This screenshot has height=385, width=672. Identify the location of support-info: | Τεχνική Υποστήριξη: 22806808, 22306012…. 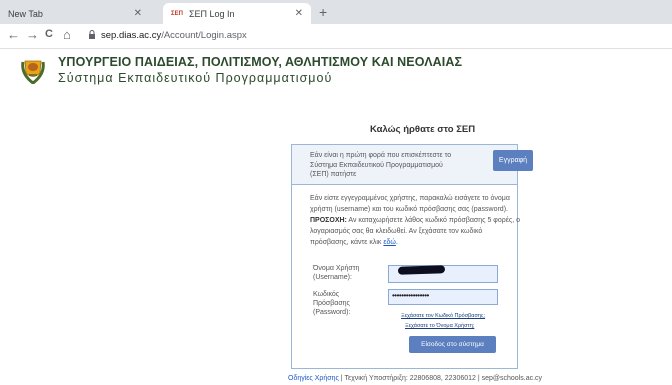
(440, 378).